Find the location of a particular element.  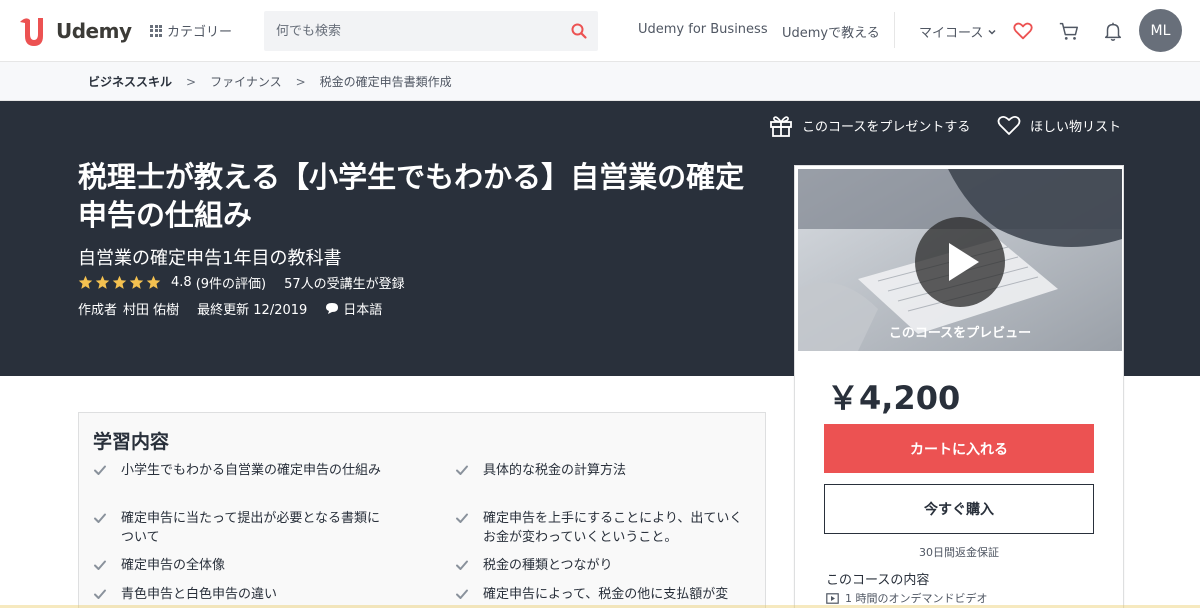

learn-item: 確定申告に当たって提出が必要となる書類について is located at coordinates (239, 528).